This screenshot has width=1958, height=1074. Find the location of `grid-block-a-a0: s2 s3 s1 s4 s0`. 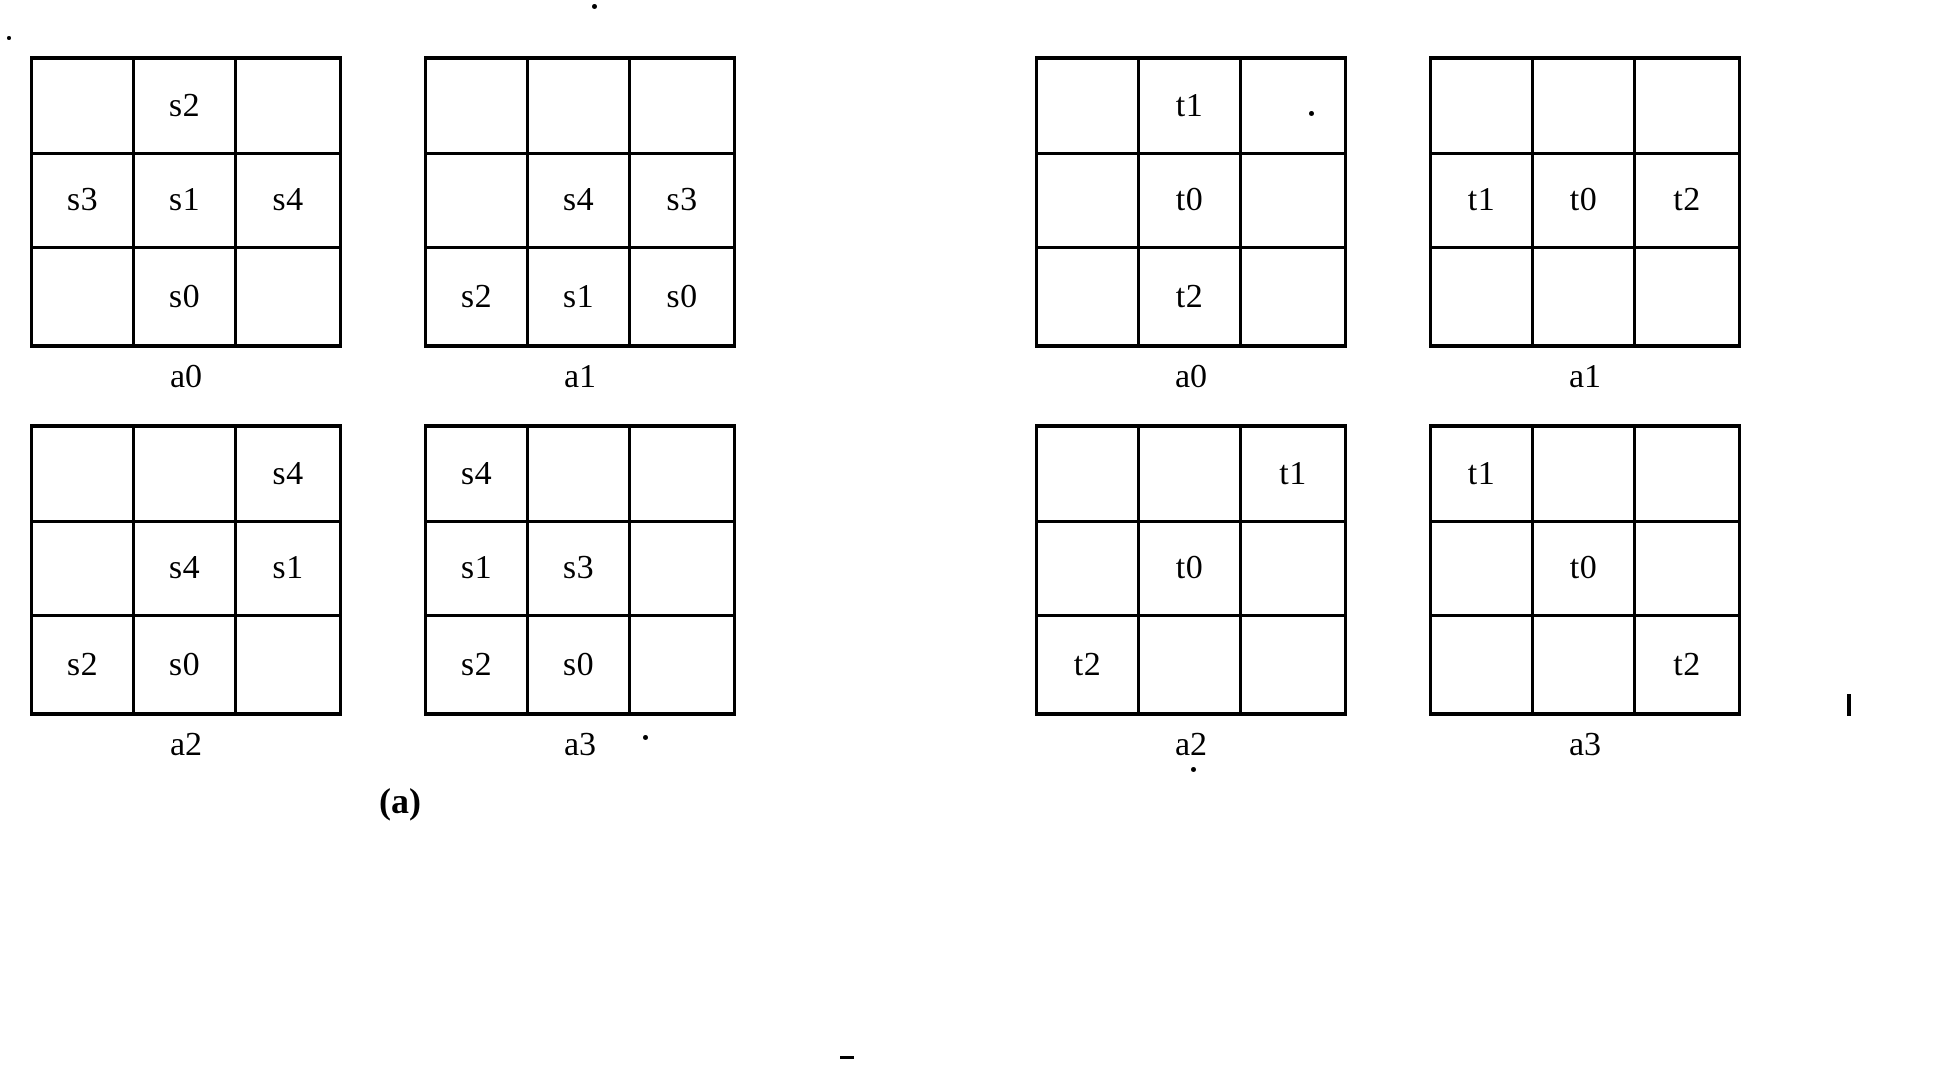

grid-block-a-a0: s2 s3 s1 s4 s0 is located at coordinates (186, 202).